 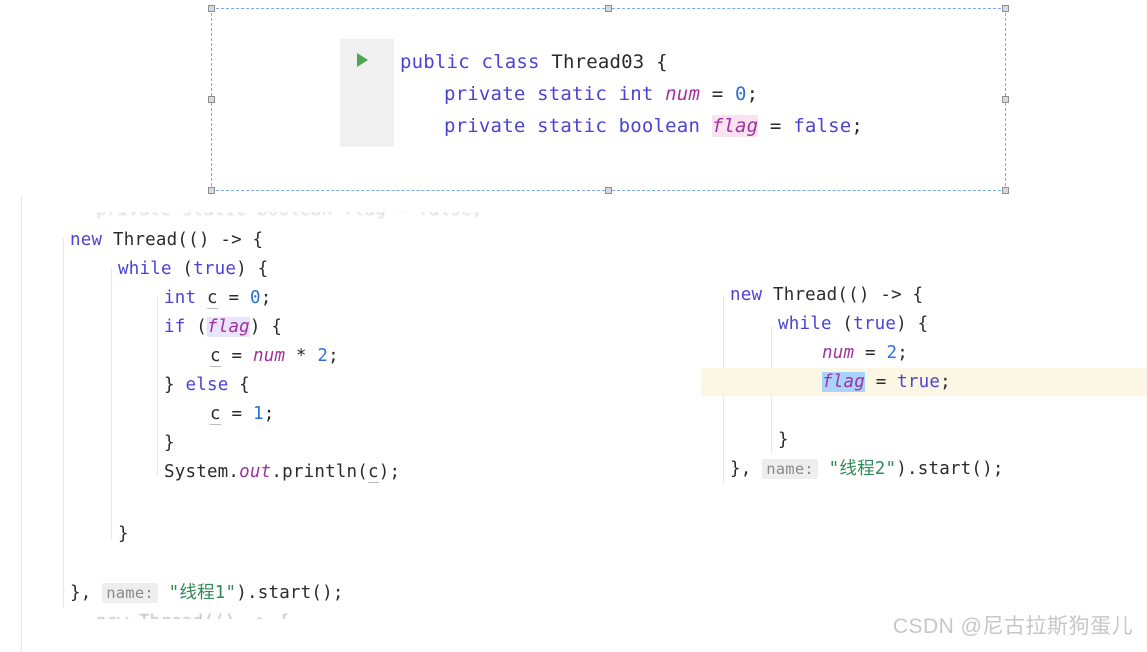 I want to click on right-line-flag-equals-true: flag = true;, so click(x=886, y=382).